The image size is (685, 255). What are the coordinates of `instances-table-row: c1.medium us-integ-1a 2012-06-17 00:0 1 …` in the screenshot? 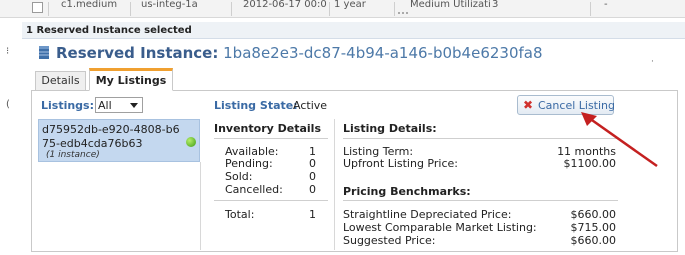 It's located at (342, 9).